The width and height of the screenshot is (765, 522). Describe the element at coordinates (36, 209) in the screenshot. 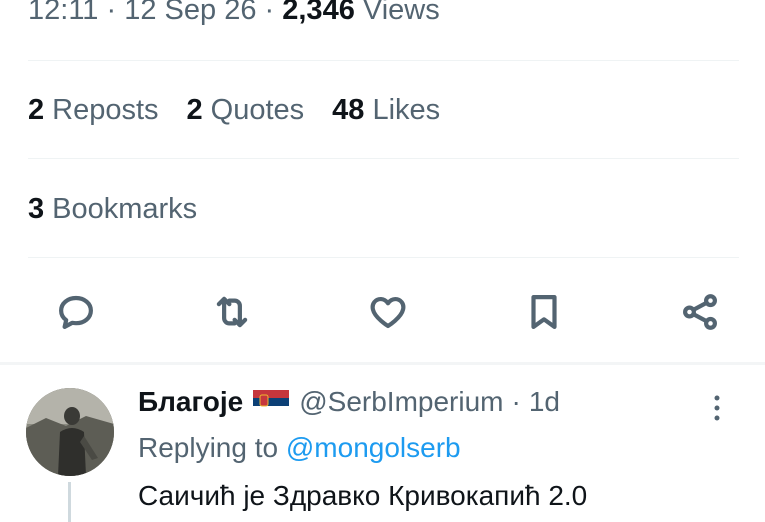

I see `bookmarks-count: 3` at that location.